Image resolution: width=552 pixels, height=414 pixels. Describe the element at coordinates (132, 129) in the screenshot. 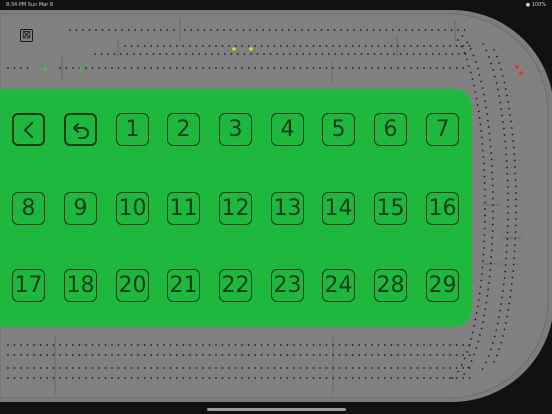

I see `score-key-1: 1` at that location.